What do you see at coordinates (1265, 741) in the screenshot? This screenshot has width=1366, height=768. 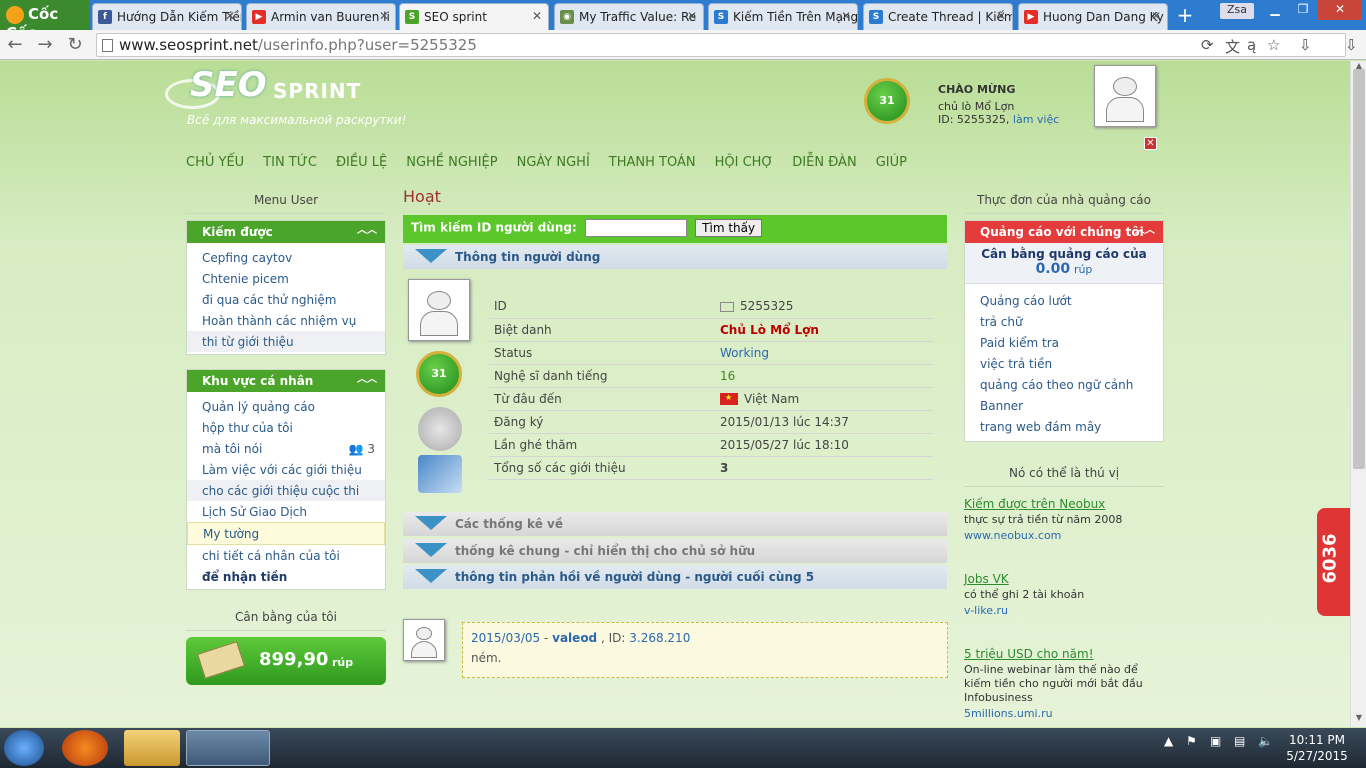 I see `volume-icon: 🔈` at bounding box center [1265, 741].